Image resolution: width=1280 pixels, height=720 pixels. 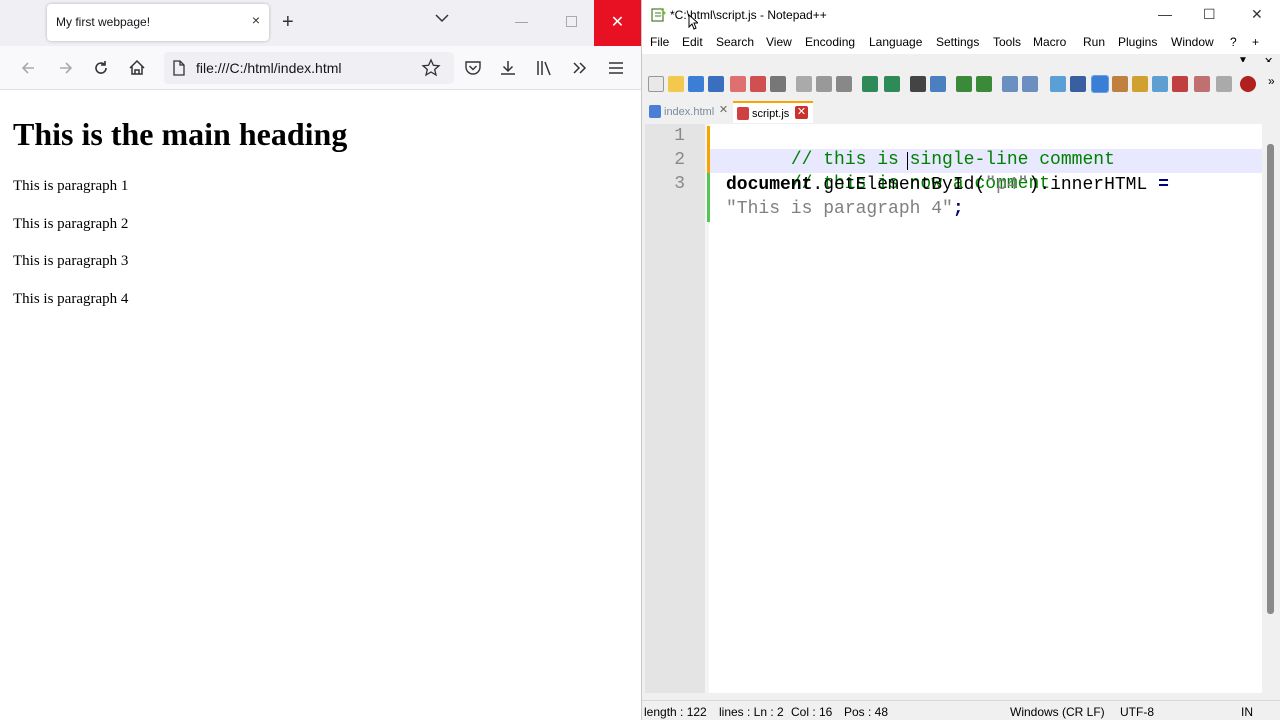 What do you see at coordinates (571, 21) in the screenshot?
I see `maximize-icon` at bounding box center [571, 21].